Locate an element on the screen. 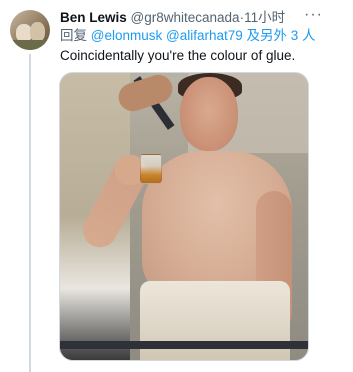 This screenshot has height=372, width=353. more-options-icon: ··· is located at coordinates (313, 15).